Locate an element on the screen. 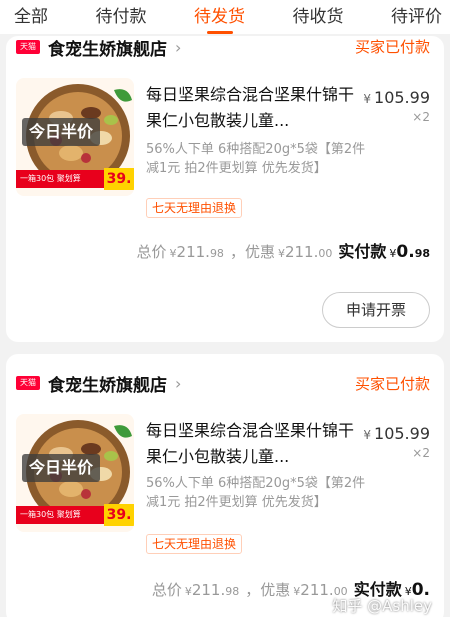  paid-currency: ¥ is located at coordinates (393, 253).